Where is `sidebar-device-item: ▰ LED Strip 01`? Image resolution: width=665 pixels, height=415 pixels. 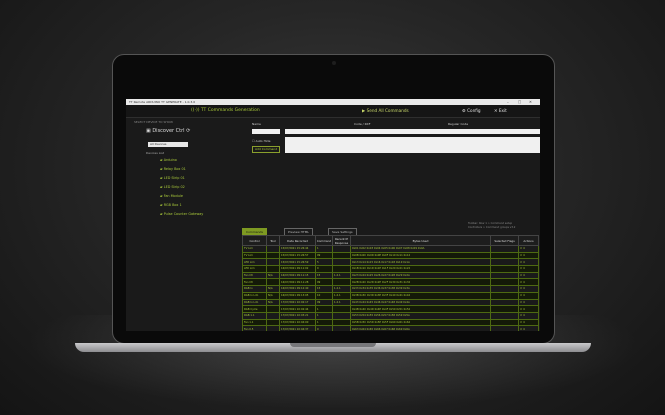 sidebar-device-item: ▰ LED Strip 01 is located at coordinates (172, 178).